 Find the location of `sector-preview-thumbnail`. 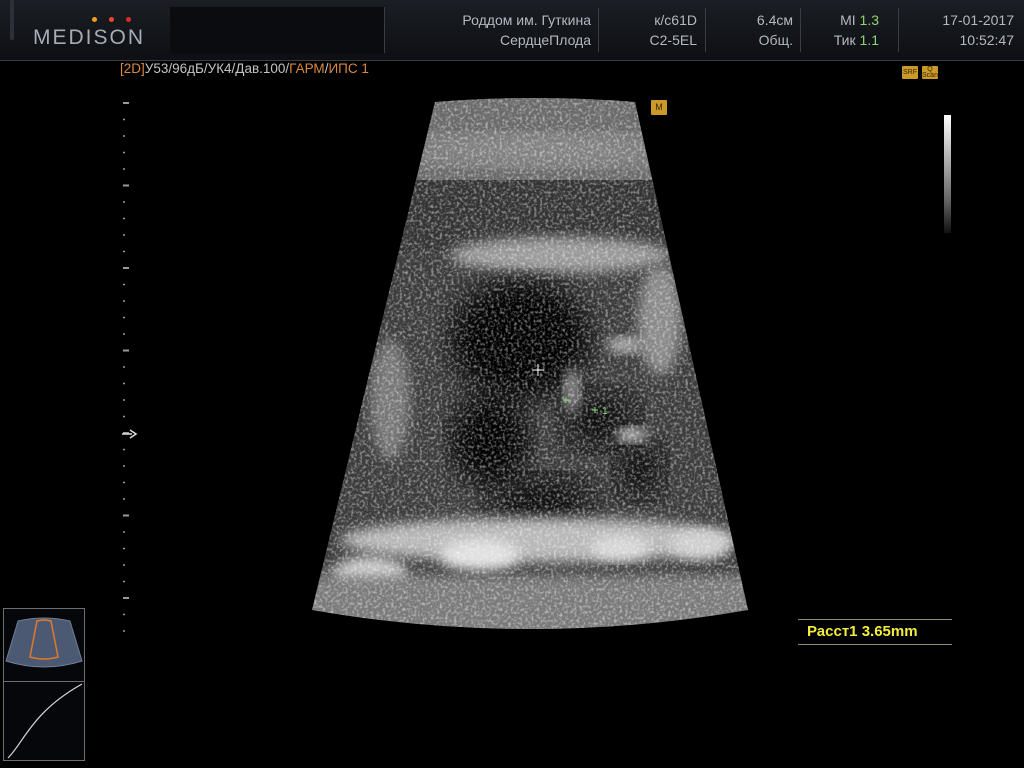

sector-preview-thumbnail is located at coordinates (44, 648).